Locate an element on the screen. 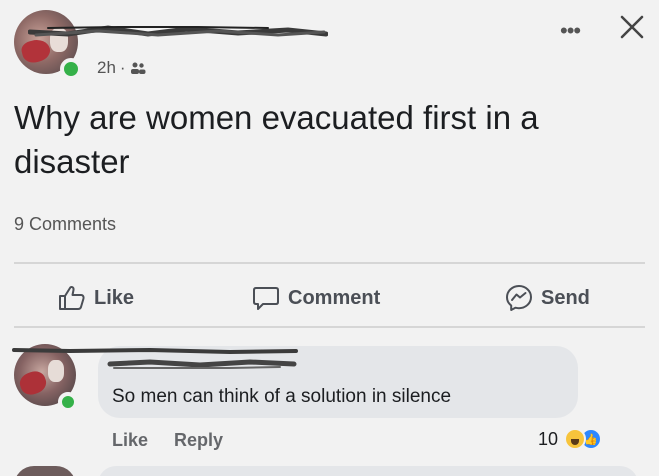 This screenshot has height=476, width=659. haha-reaction-icon is located at coordinates (575, 439).